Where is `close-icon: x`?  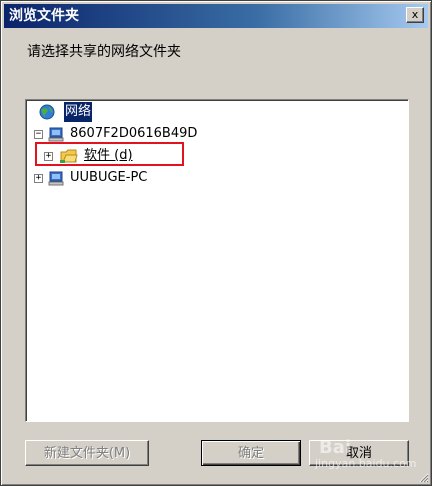
close-icon: x is located at coordinates (415, 14).